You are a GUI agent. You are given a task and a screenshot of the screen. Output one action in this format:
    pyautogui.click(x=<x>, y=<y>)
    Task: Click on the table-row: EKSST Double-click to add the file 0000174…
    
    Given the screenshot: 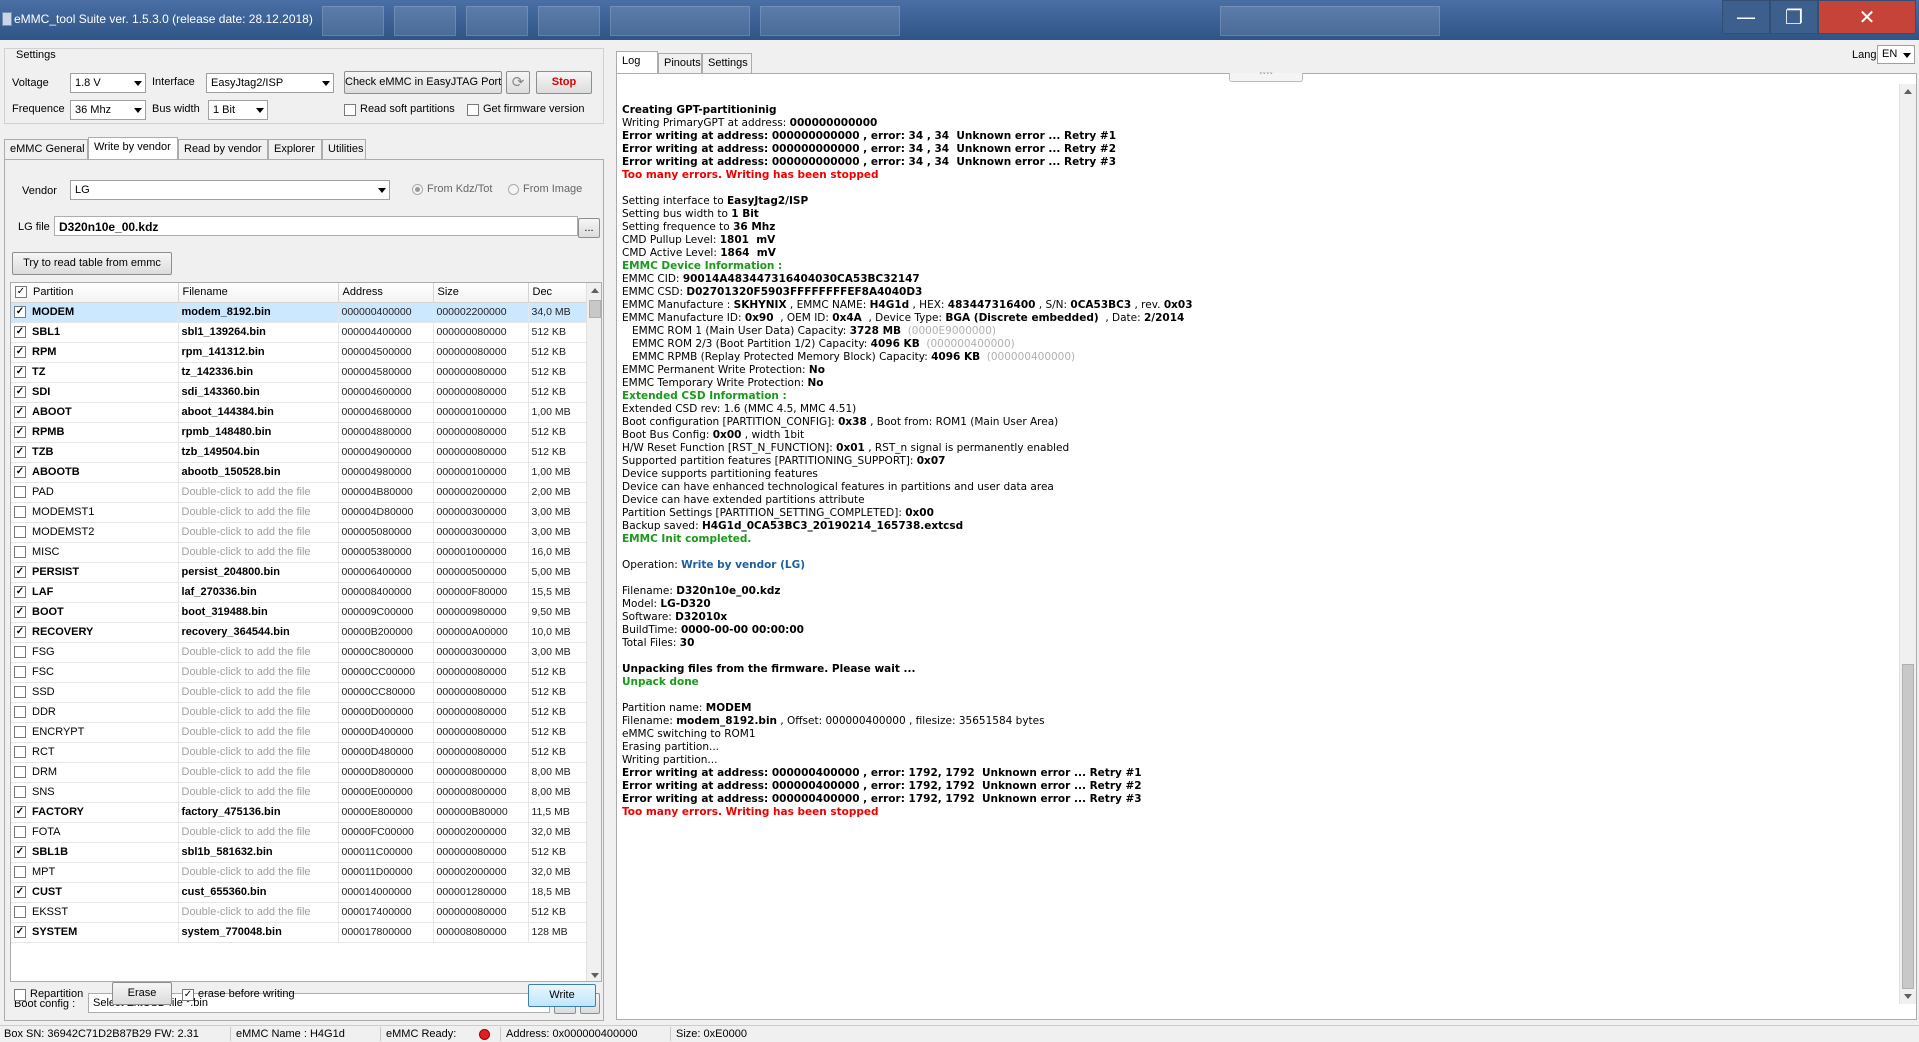 What is the action you would take?
    pyautogui.click(x=299, y=912)
    